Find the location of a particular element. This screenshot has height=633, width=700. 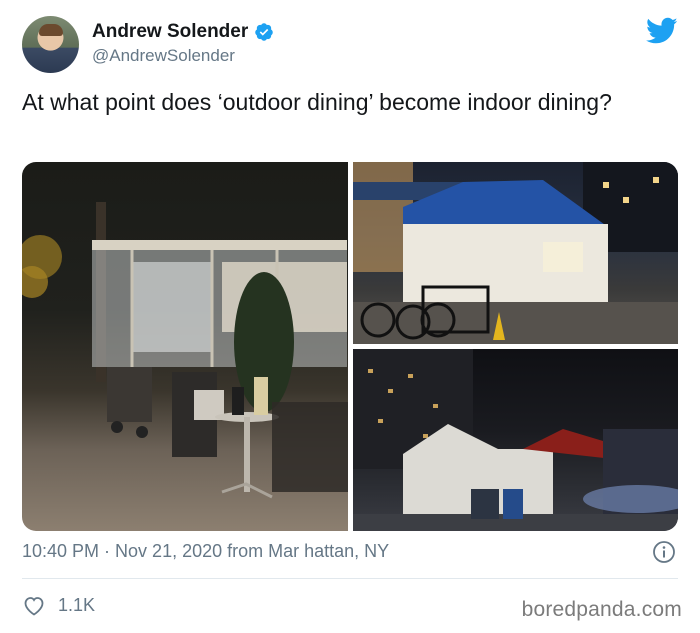

blue-tent-photo is located at coordinates (515, 253).